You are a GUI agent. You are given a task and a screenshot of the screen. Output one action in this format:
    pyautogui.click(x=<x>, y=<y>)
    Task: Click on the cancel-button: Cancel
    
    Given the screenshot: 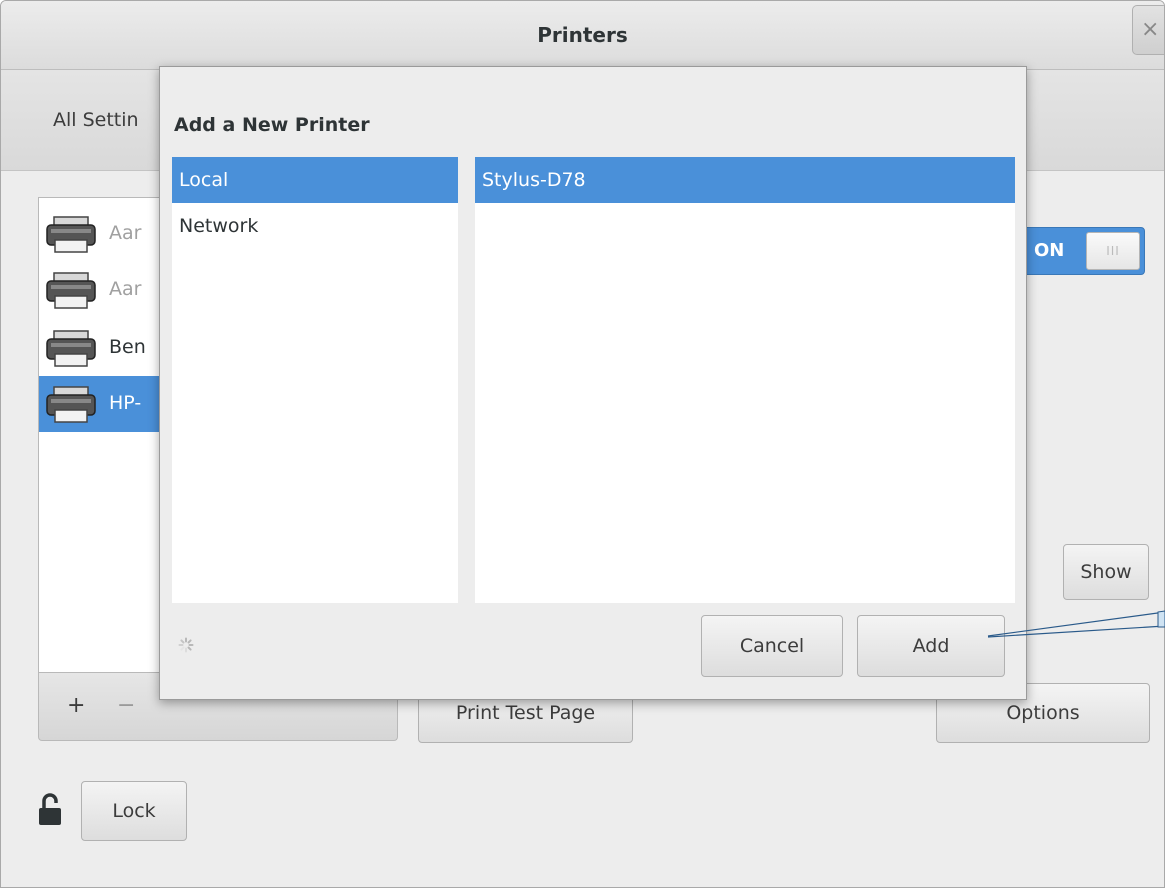 What is the action you would take?
    pyautogui.click(x=772, y=646)
    